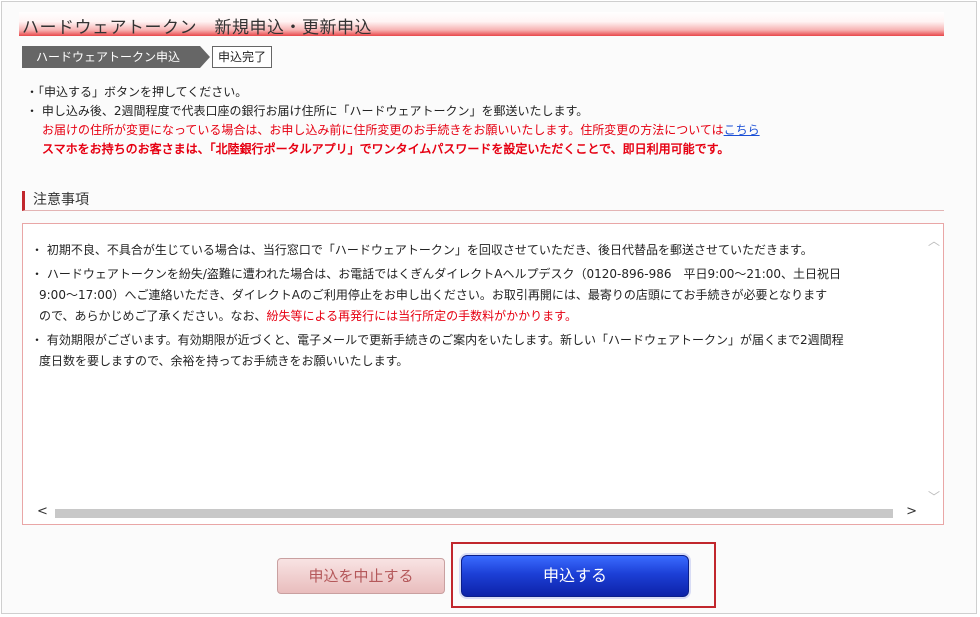  What do you see at coordinates (153, 316) in the screenshot?
I see `caution-lost-line3: ので、あらかじめご了承ください。なお、` at bounding box center [153, 316].